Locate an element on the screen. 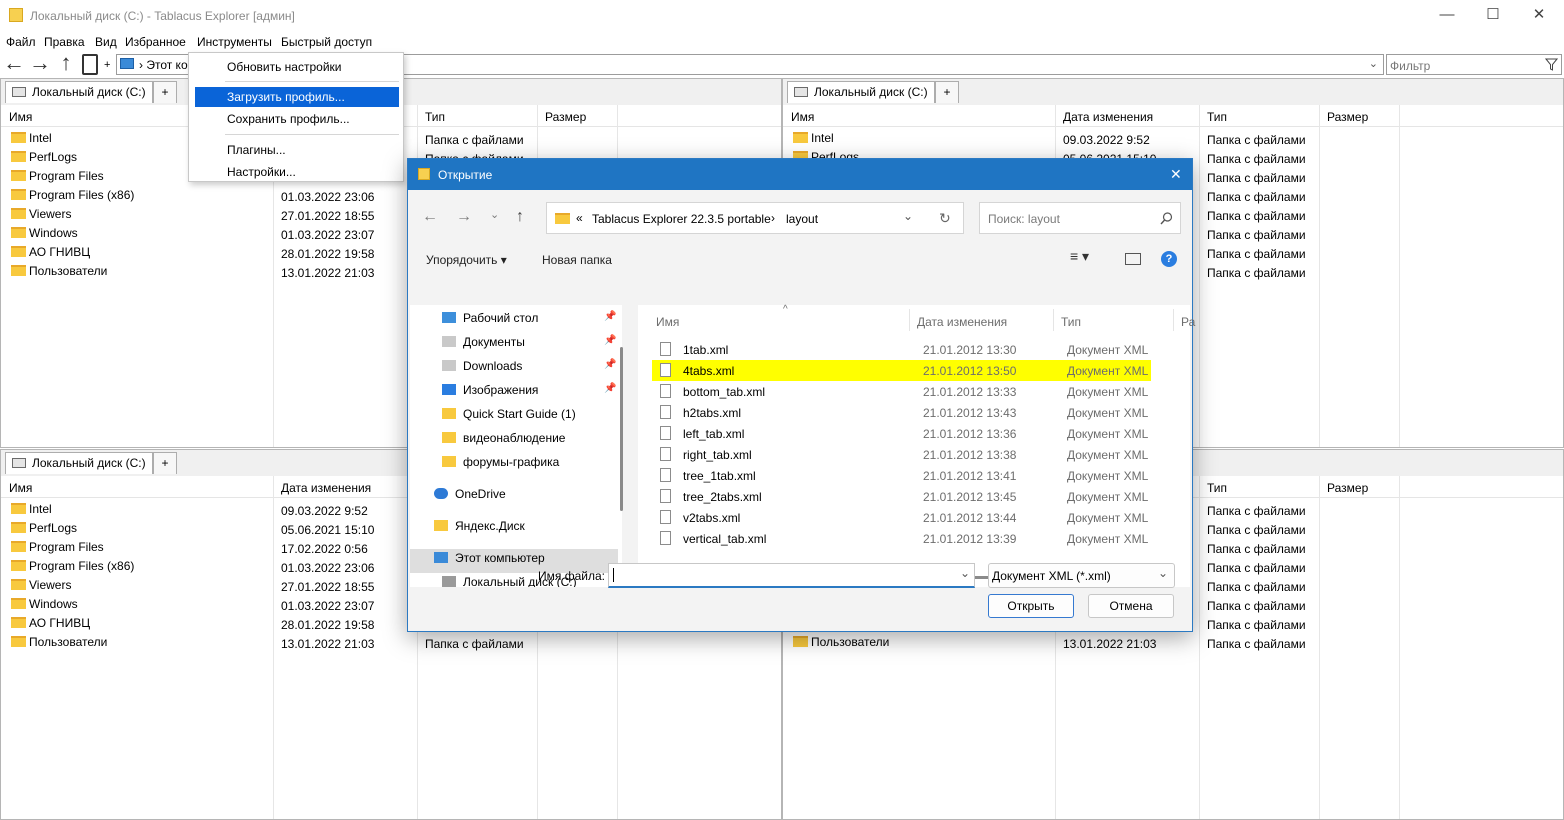 The height and width of the screenshot is (820, 1564). menu-edit: Правка is located at coordinates (64, 42).